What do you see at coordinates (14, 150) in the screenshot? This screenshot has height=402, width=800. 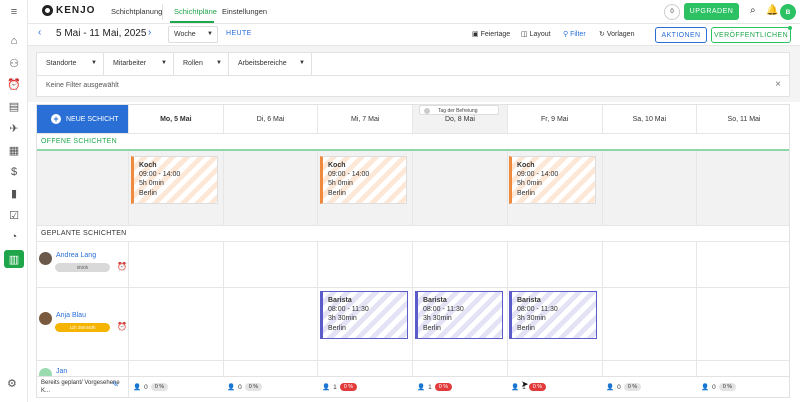 I see `calendar-icon: ▦` at bounding box center [14, 150].